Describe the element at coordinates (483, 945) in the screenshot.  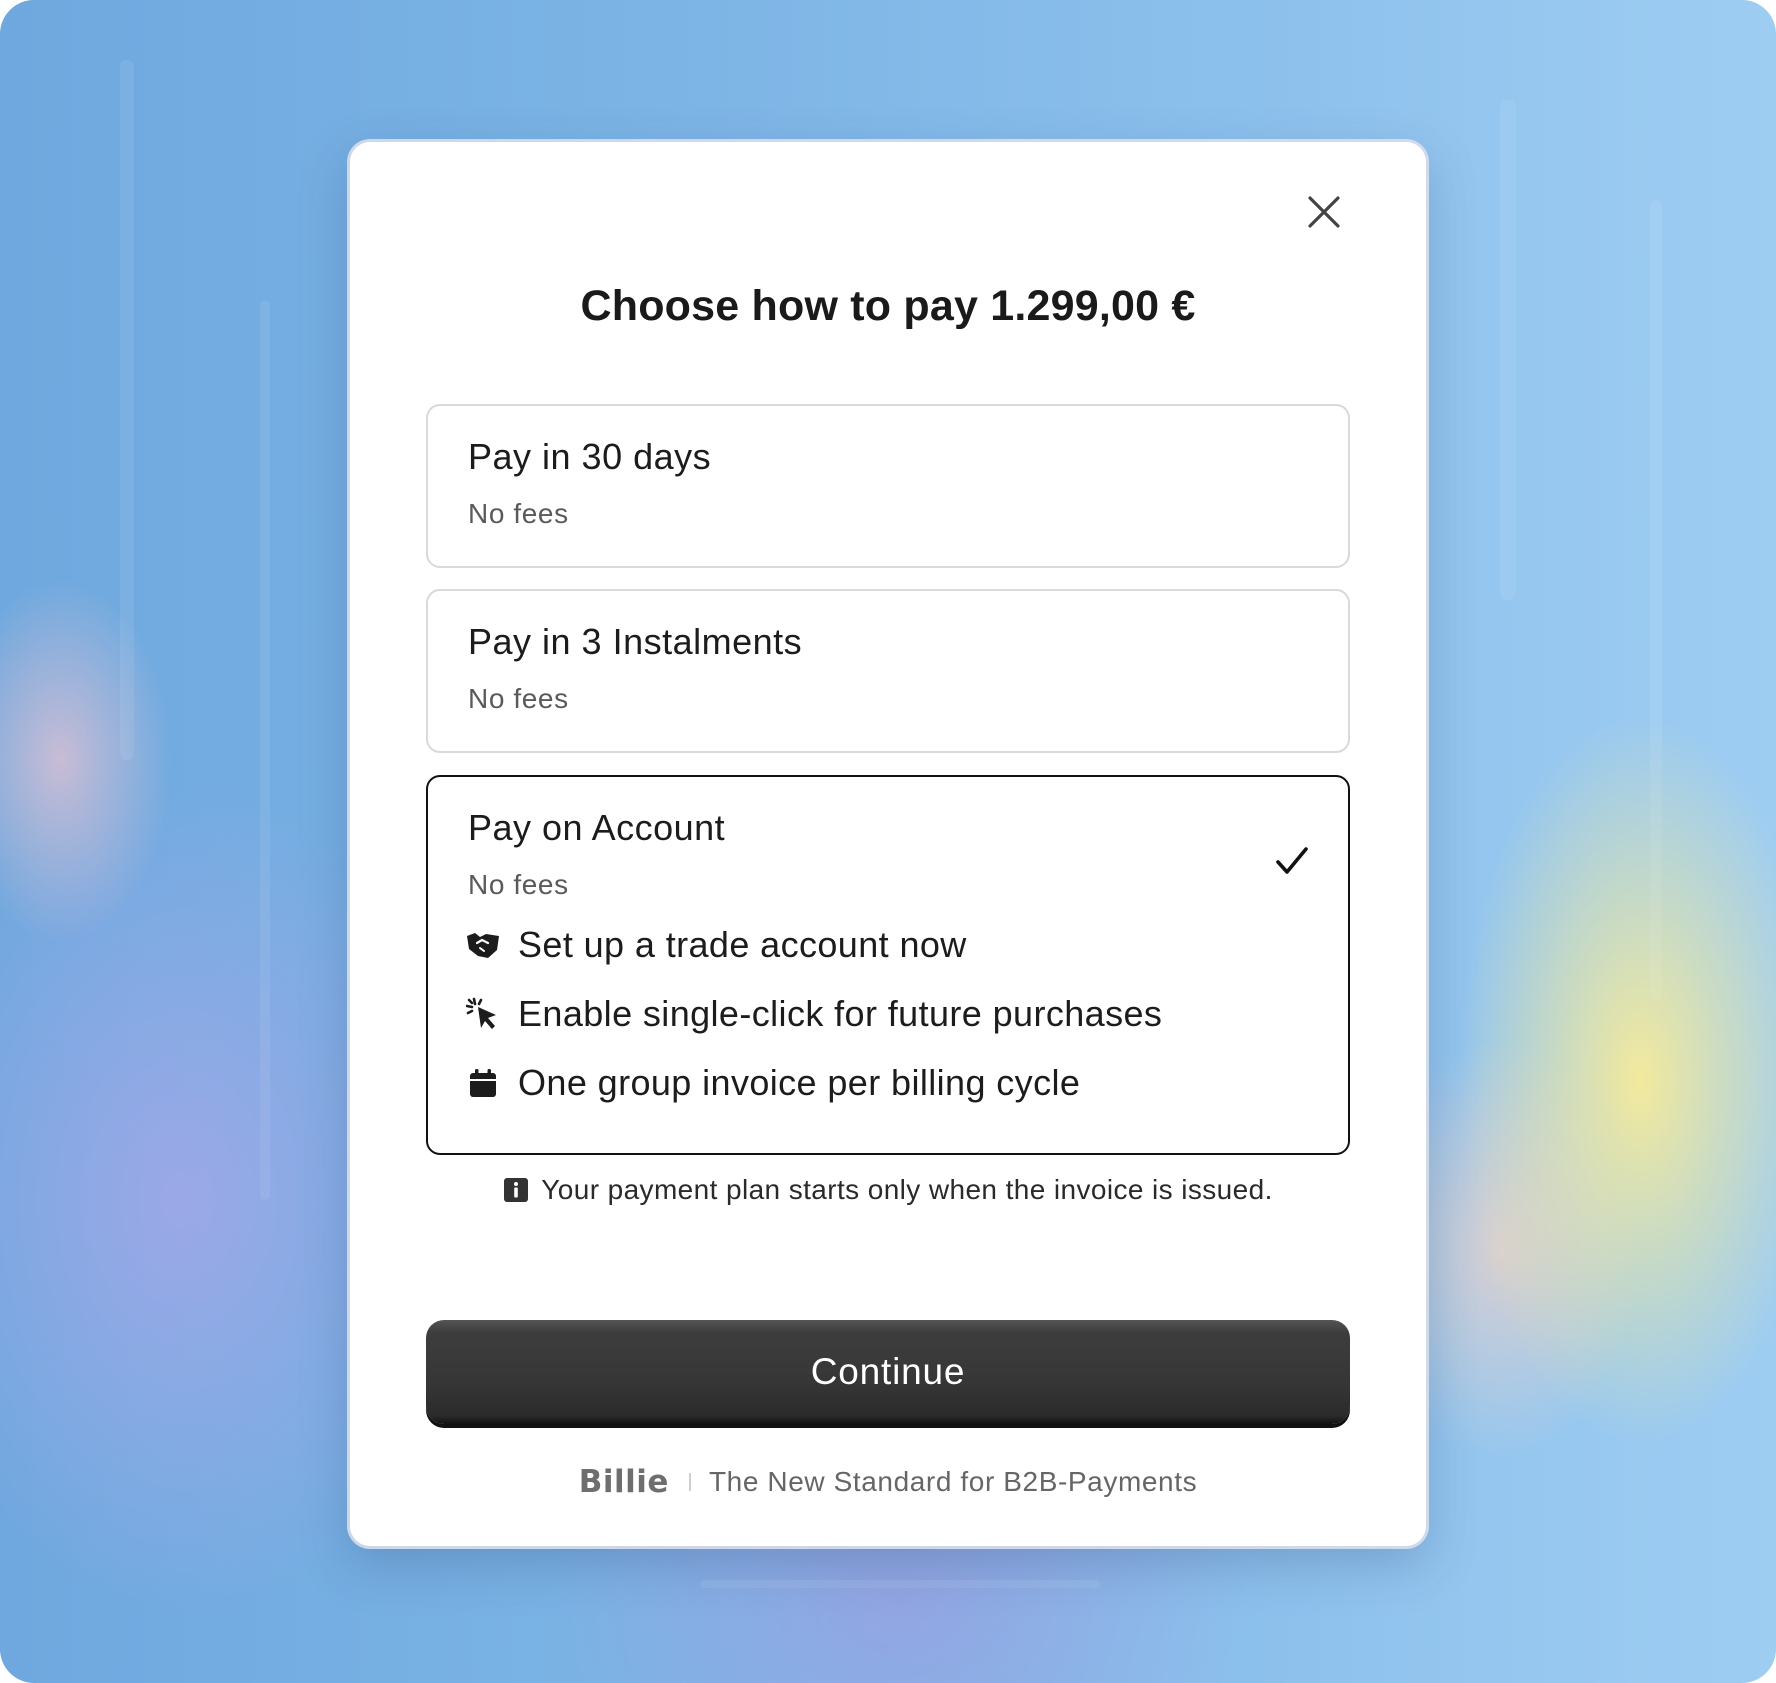
I see `handshake-icon` at that location.